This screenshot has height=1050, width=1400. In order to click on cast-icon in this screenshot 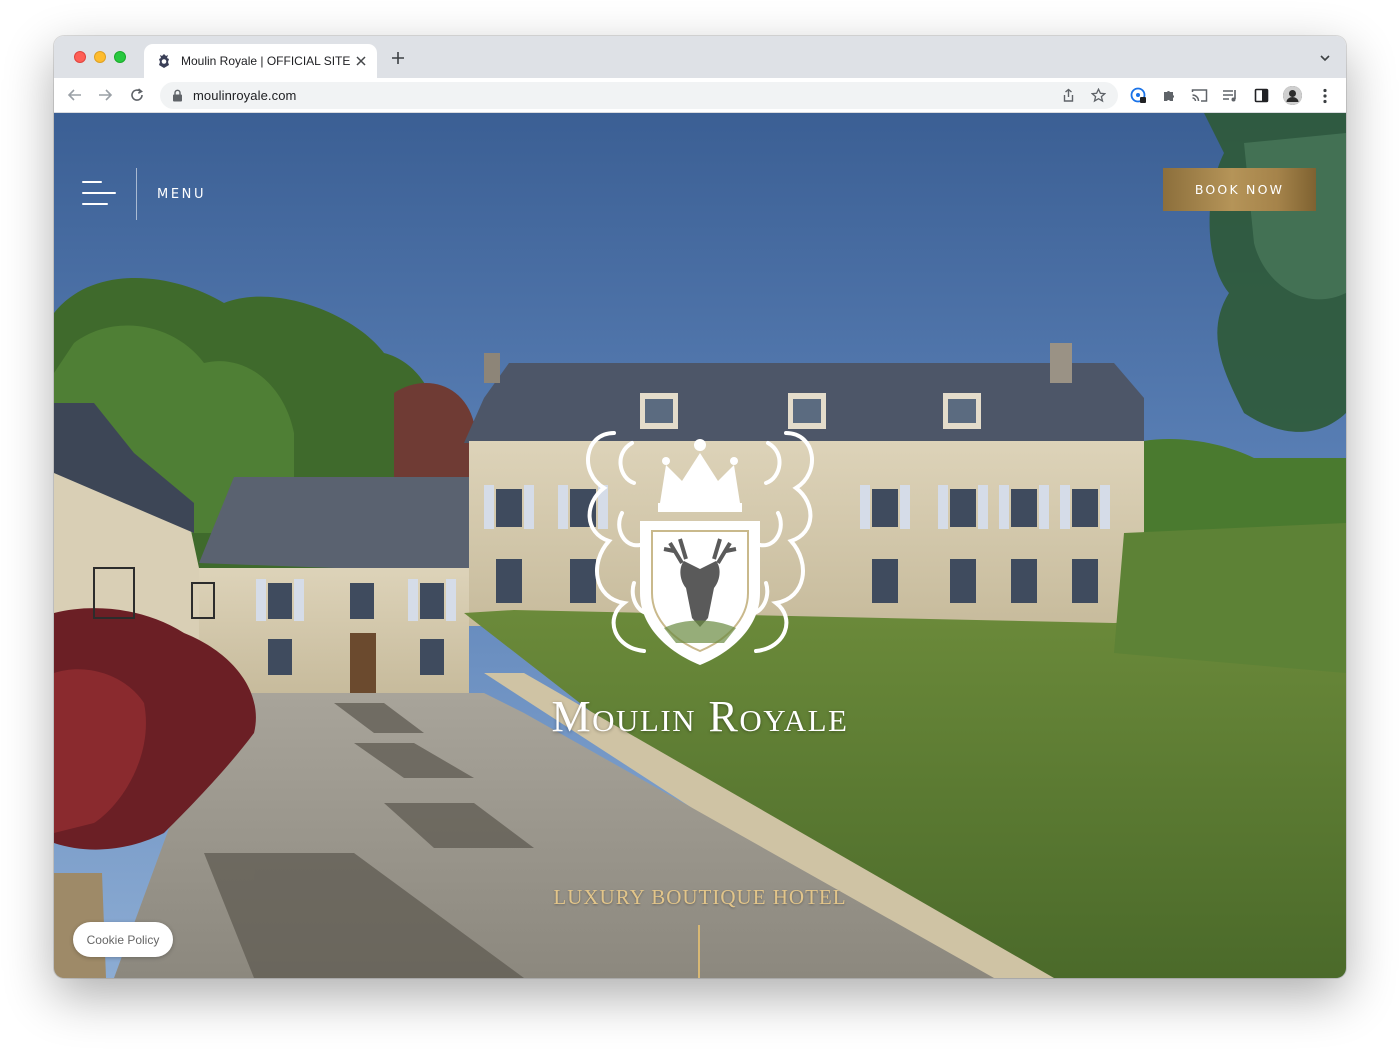, I will do `click(1199, 95)`.